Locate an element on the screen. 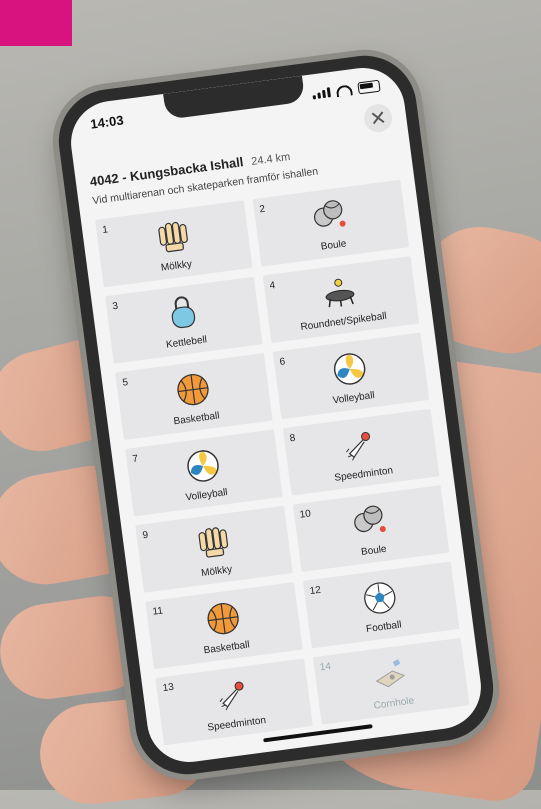 The height and width of the screenshot is (809, 541). equipment-card: 14 Cornhole is located at coordinates (391, 681).